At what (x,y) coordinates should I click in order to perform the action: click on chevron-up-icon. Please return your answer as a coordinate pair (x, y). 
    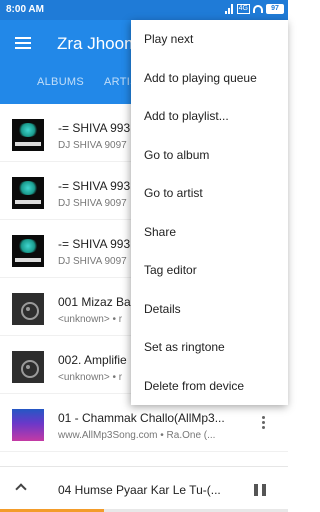
    Looking at the image, I should click on (21, 489).